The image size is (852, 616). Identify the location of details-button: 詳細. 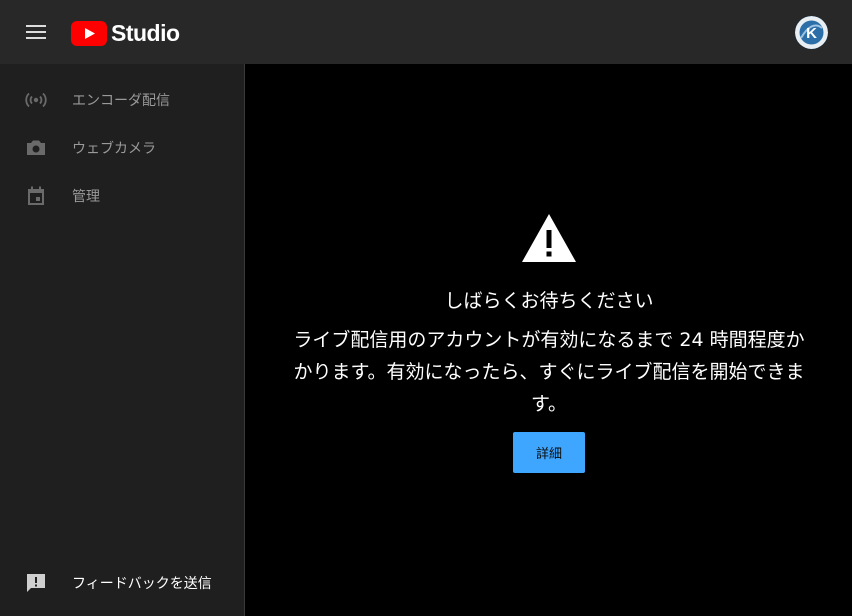
(549, 452).